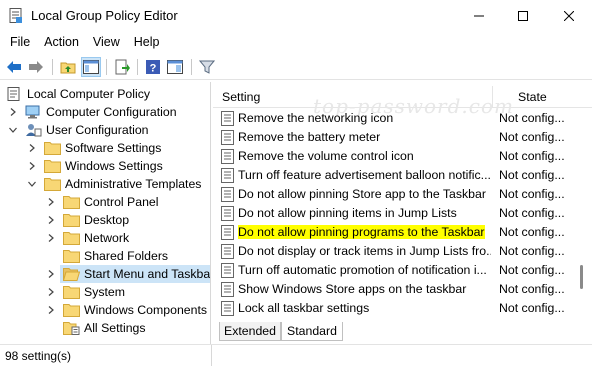 The image size is (592, 366). I want to click on tree-item-software-settings: Software Settings, so click(105, 148).